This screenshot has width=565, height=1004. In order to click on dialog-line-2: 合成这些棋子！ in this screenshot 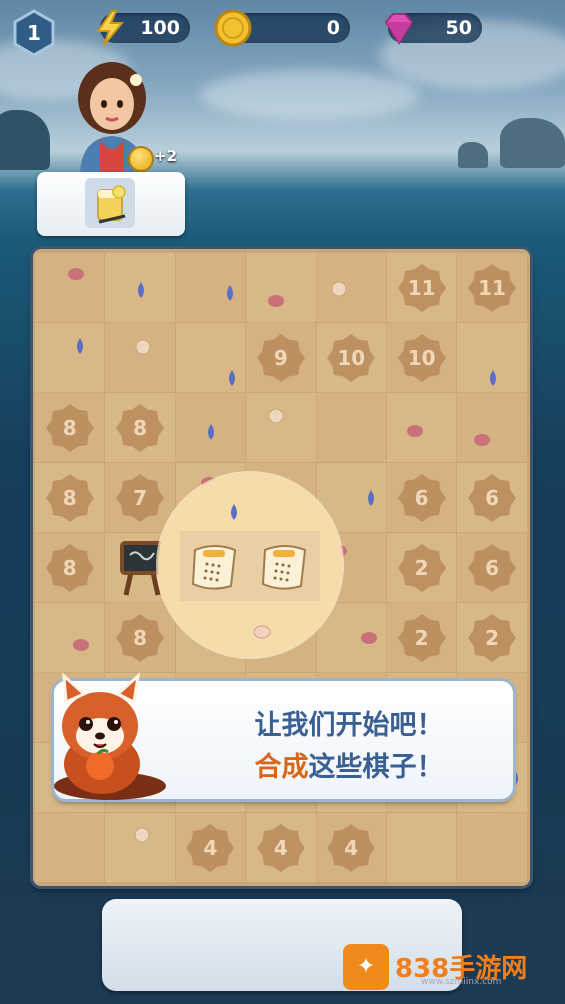, I will do `click(349, 764)`.